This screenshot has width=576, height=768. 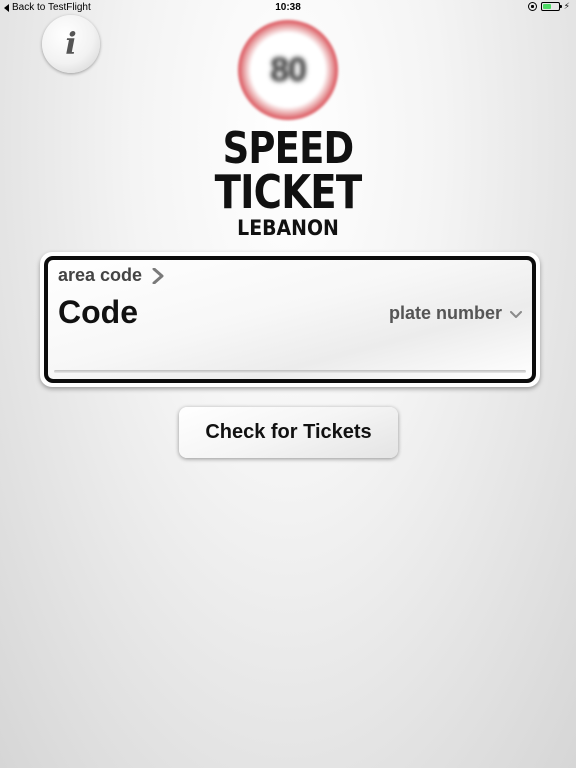 I want to click on info-icon: i, so click(x=71, y=44).